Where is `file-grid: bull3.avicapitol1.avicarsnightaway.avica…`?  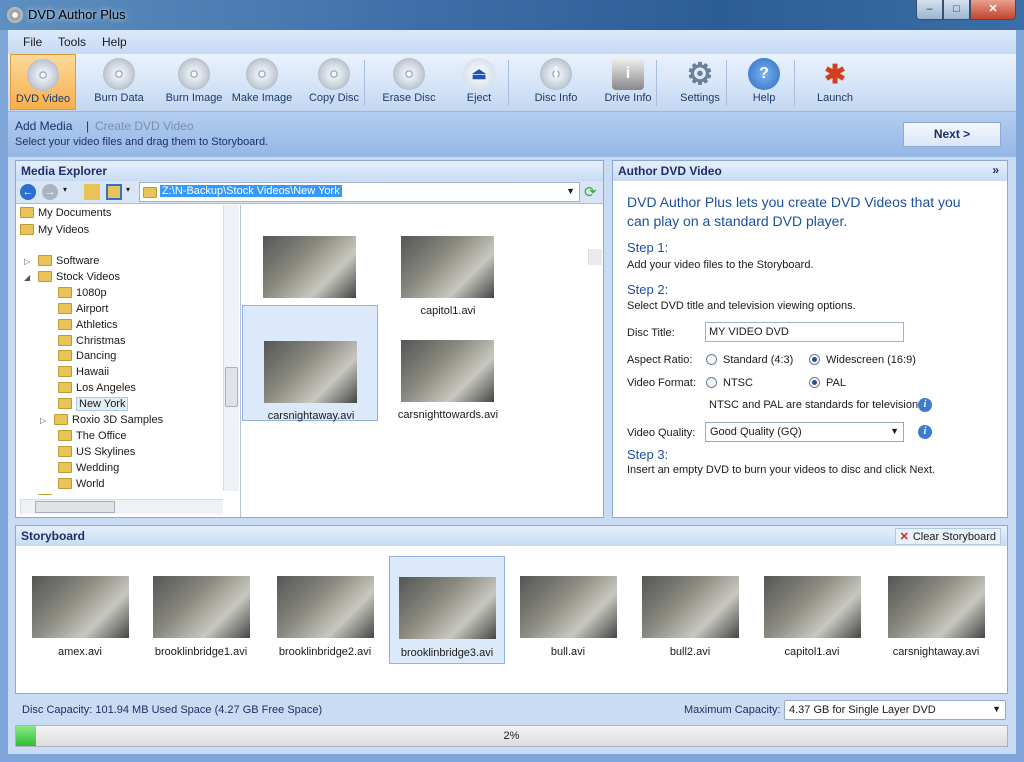
file-grid: bull3.avicapitol1.avicarsnightaway.avica… is located at coordinates (422, 361).